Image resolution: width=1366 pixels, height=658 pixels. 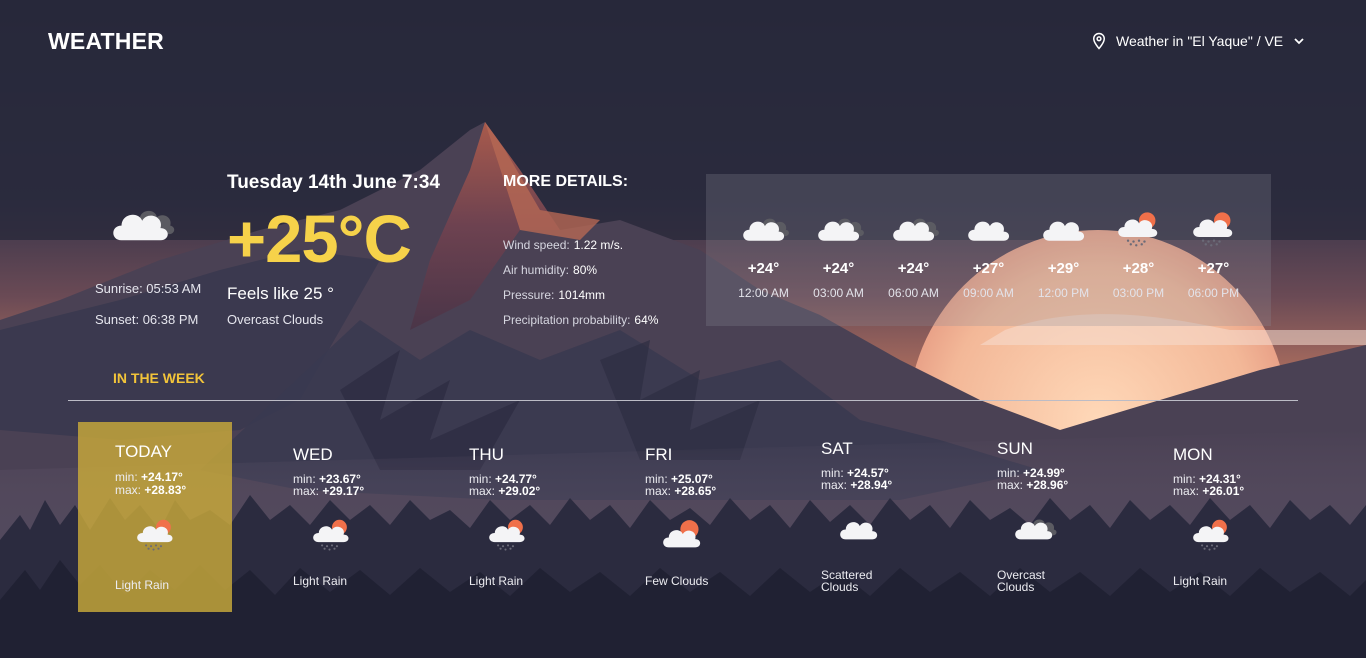 What do you see at coordinates (658, 455) in the screenshot?
I see `day-name-fri: FRI` at bounding box center [658, 455].